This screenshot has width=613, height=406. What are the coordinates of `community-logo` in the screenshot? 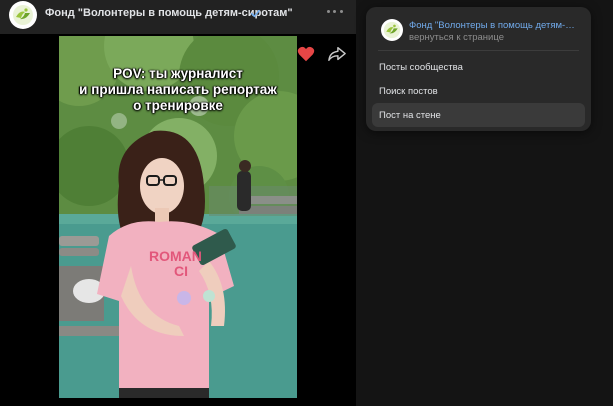 It's located at (23, 15).